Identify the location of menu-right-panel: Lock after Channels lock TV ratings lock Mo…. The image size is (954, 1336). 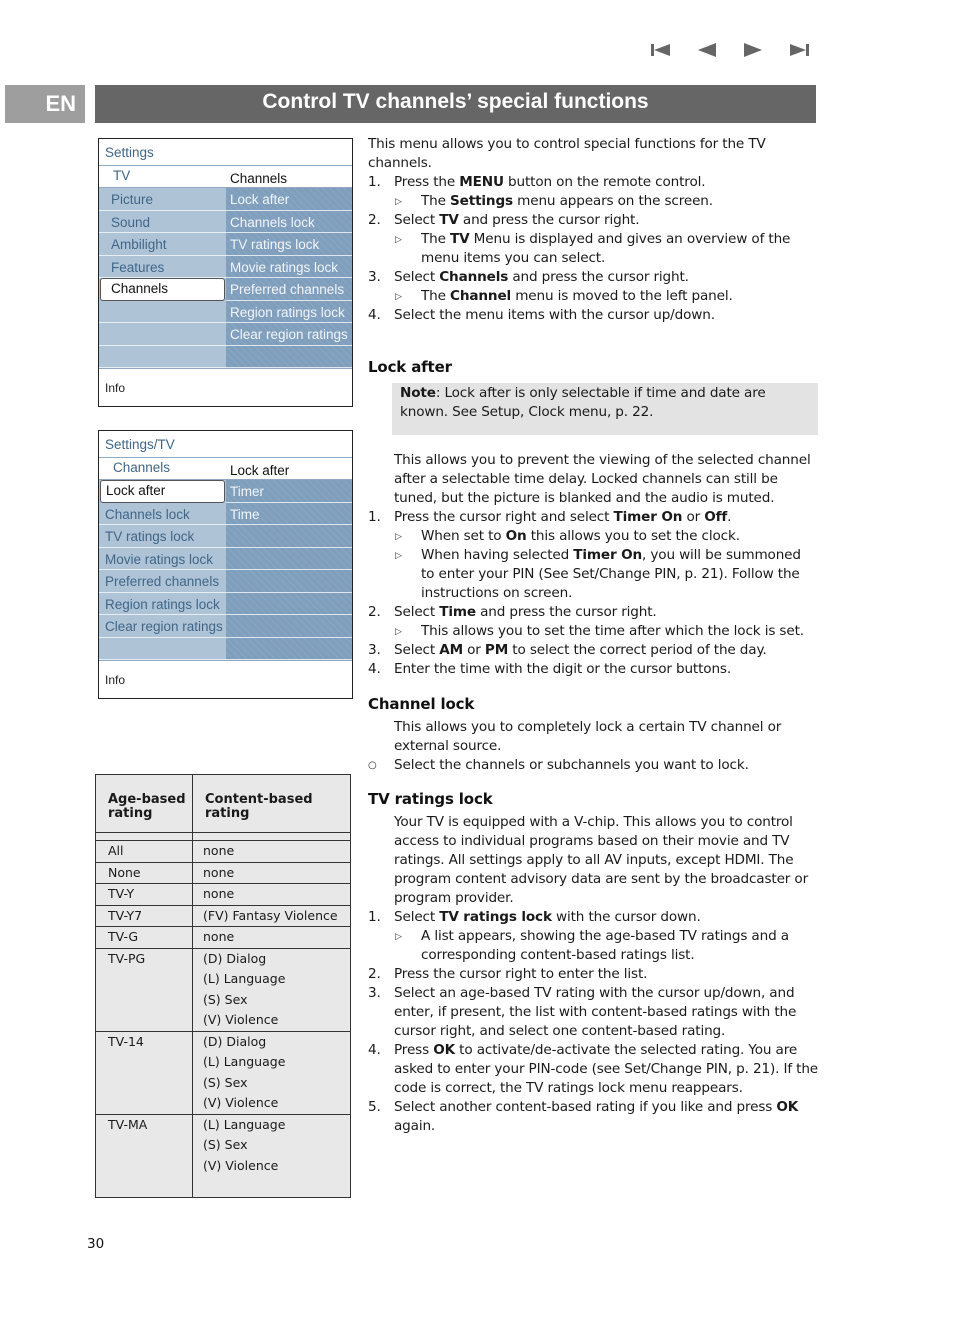
(289, 278).